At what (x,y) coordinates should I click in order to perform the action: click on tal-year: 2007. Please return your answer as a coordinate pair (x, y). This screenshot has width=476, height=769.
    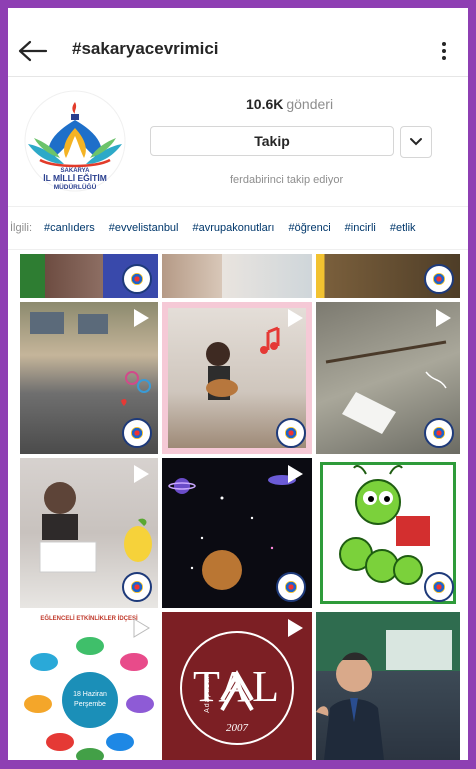
    Looking at the image, I should click on (237, 728).